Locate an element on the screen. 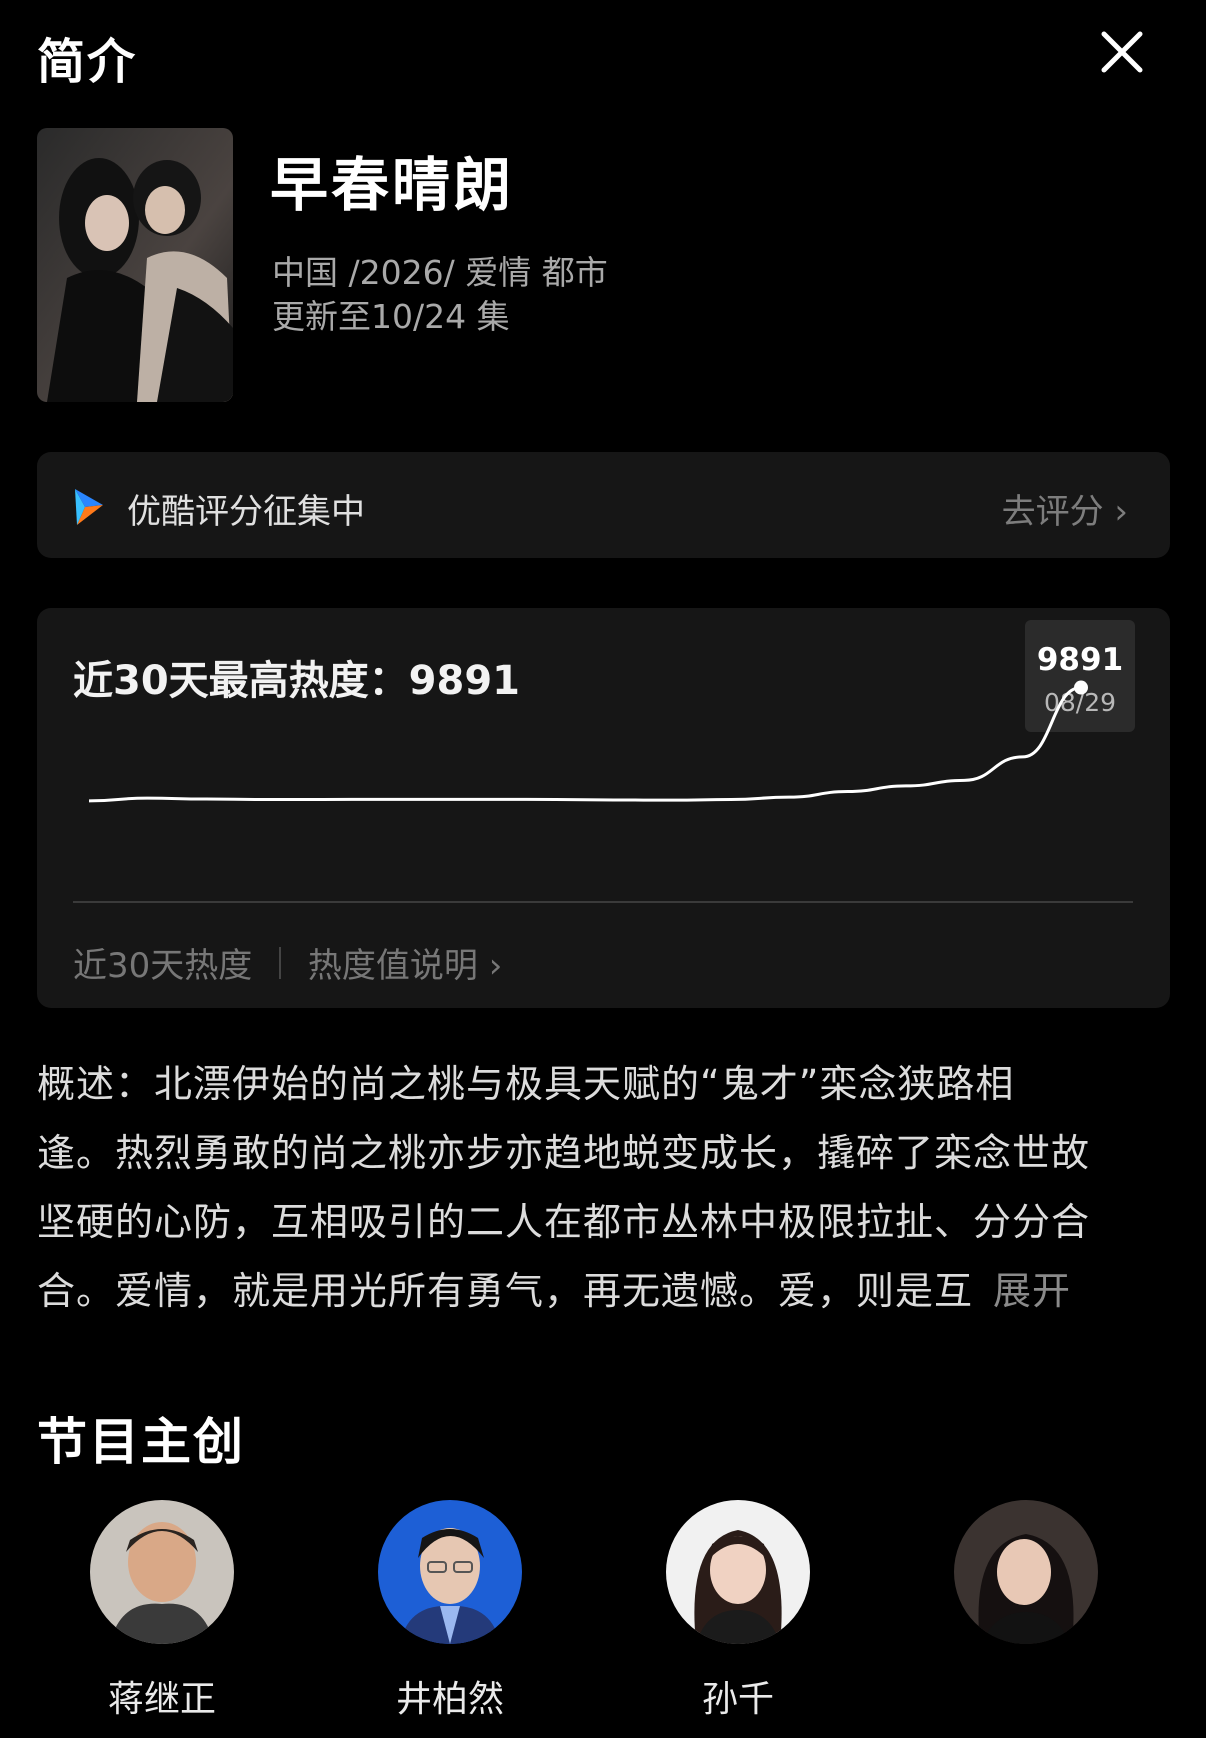  heat-chart is located at coordinates (603, 791).